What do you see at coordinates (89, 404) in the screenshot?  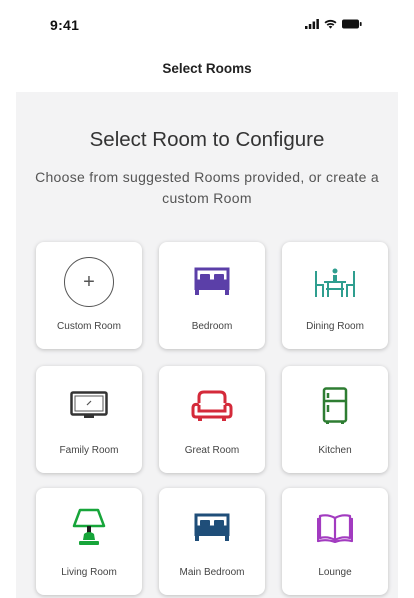 I see `tv-icon` at bounding box center [89, 404].